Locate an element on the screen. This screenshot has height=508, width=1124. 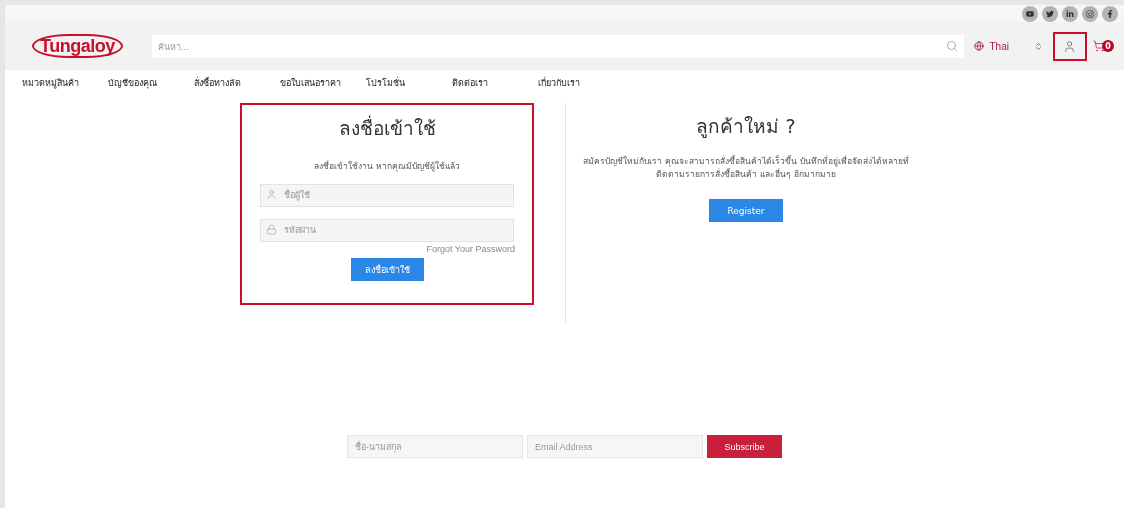
language-selector: Thai is located at coordinates (999, 46).